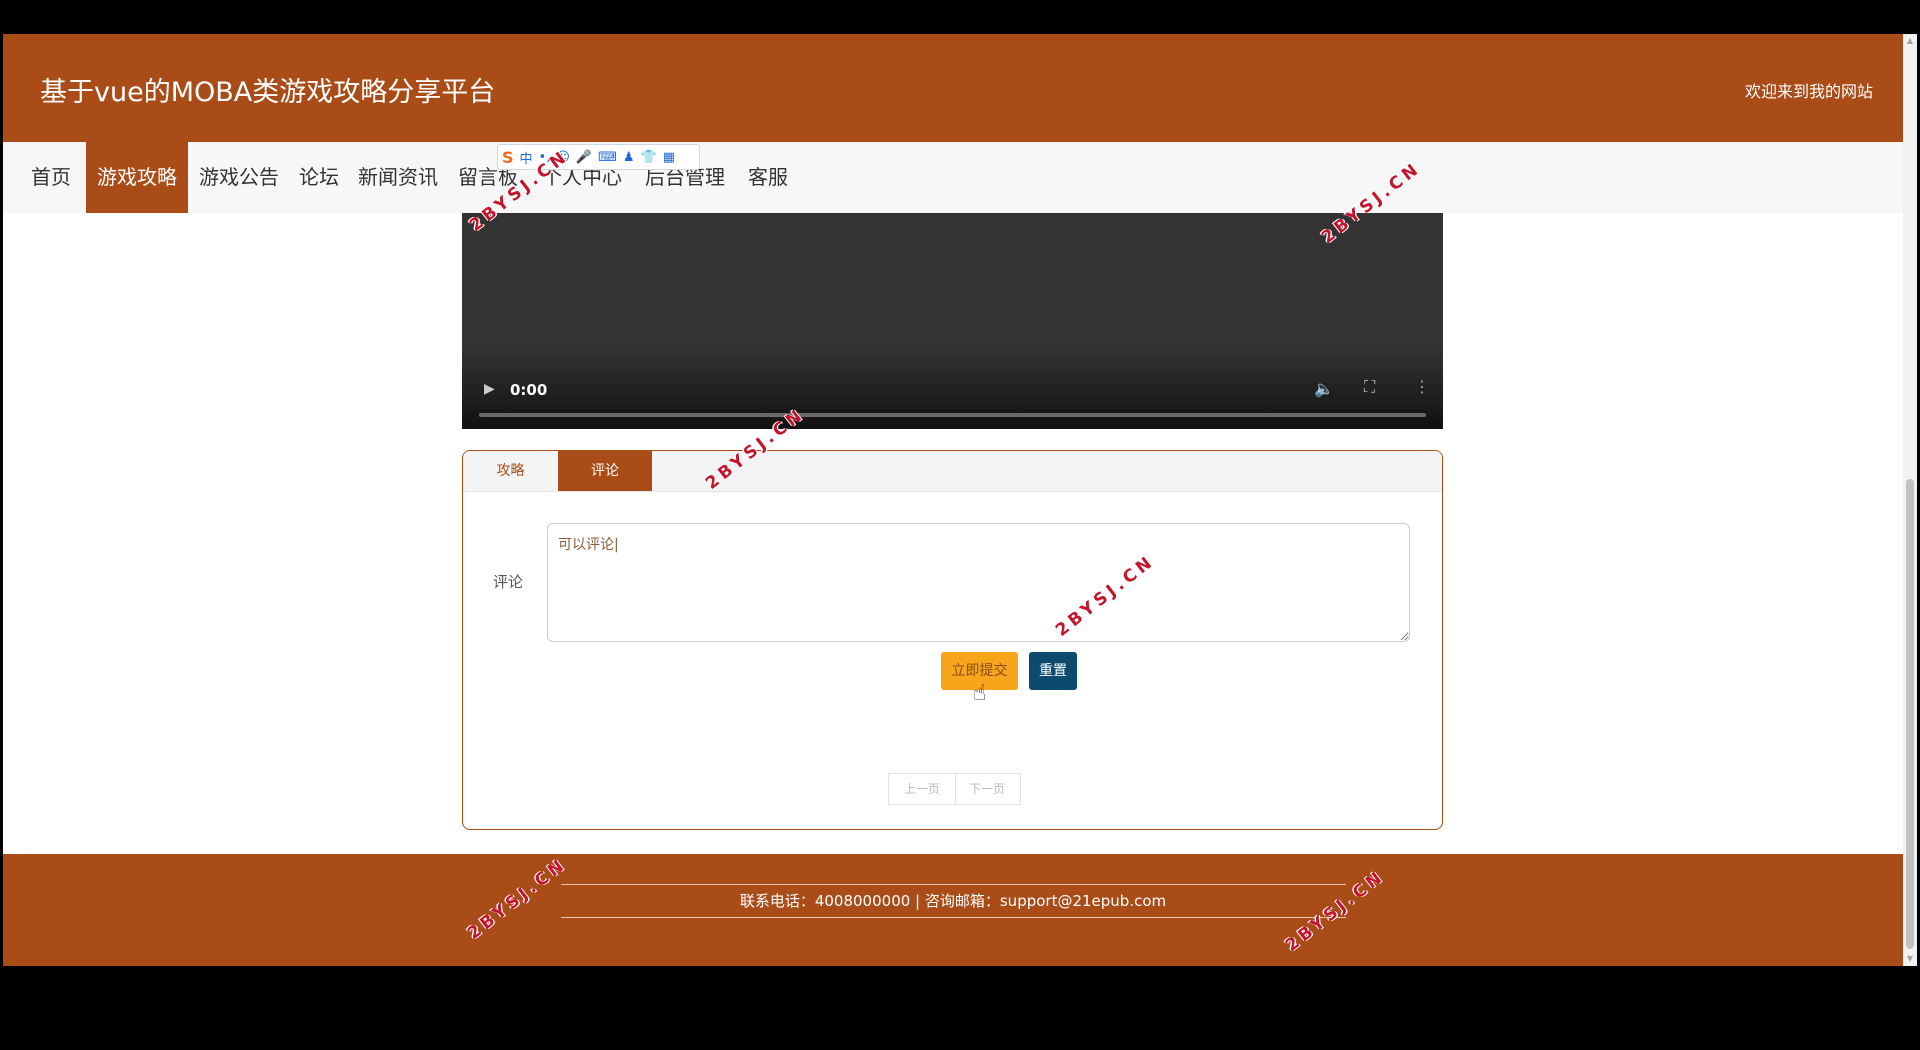 This screenshot has width=1920, height=1050. Describe the element at coordinates (510, 471) in the screenshot. I see `tab-guide: 攻略` at that location.